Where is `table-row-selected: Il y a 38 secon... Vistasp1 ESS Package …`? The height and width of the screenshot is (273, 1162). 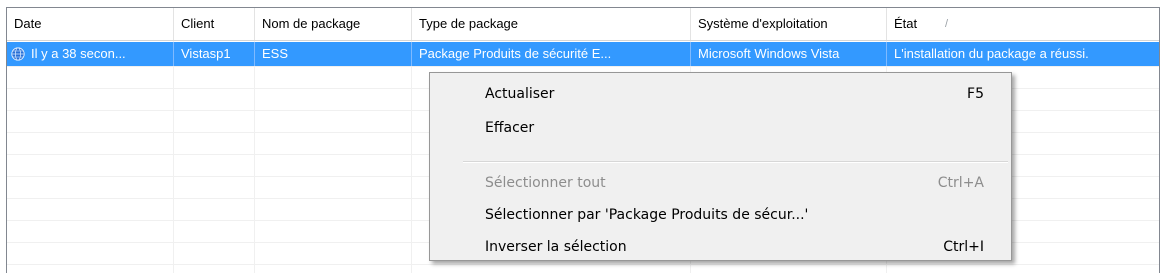 table-row-selected: Il y a 38 secon... Vistasp1 ESS Package … is located at coordinates (583, 54).